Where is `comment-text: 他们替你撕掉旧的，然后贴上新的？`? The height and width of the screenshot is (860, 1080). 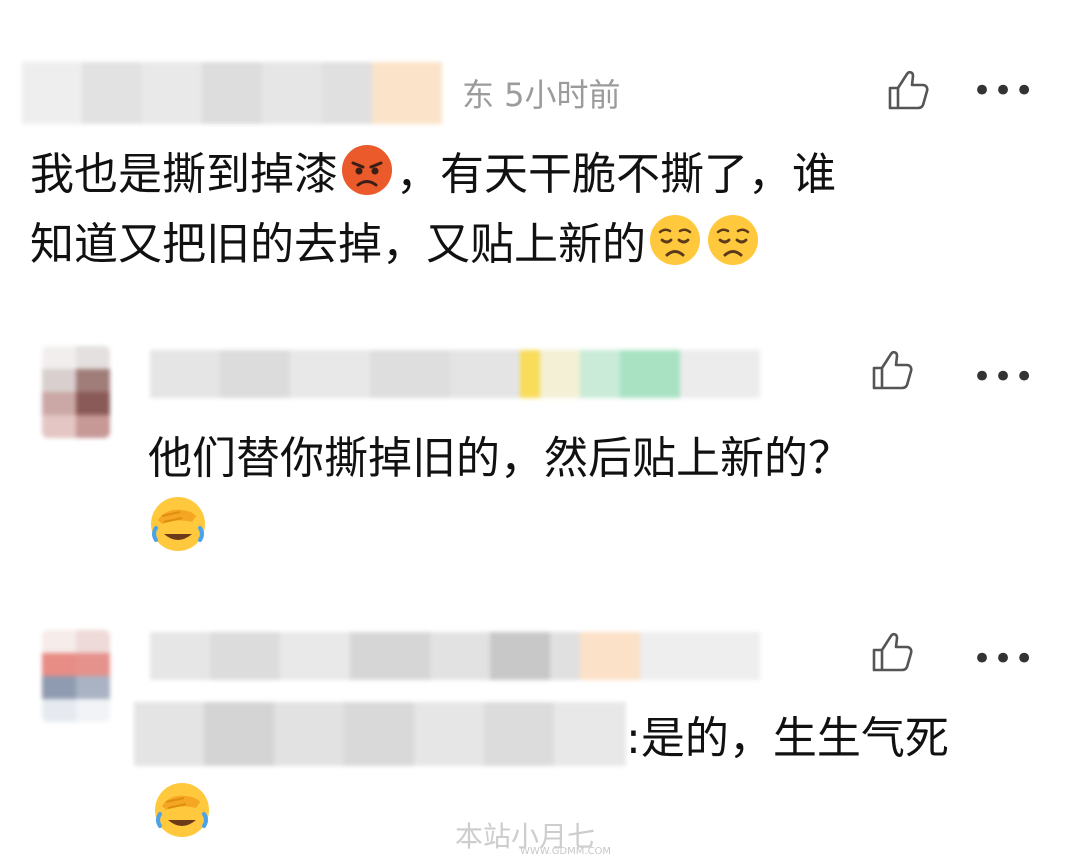
comment-text: 他们替你撕掉旧的，然后贴上新的？ is located at coordinates (598, 495).